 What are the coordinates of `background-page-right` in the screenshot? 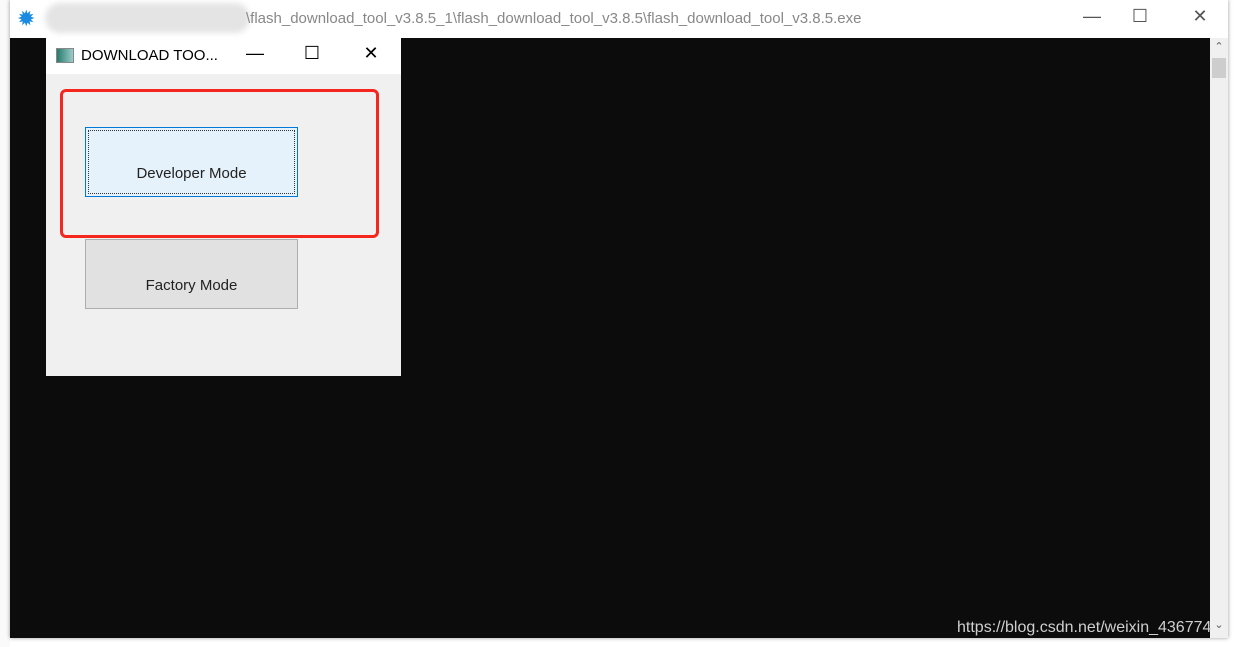 It's located at (1233, 323).